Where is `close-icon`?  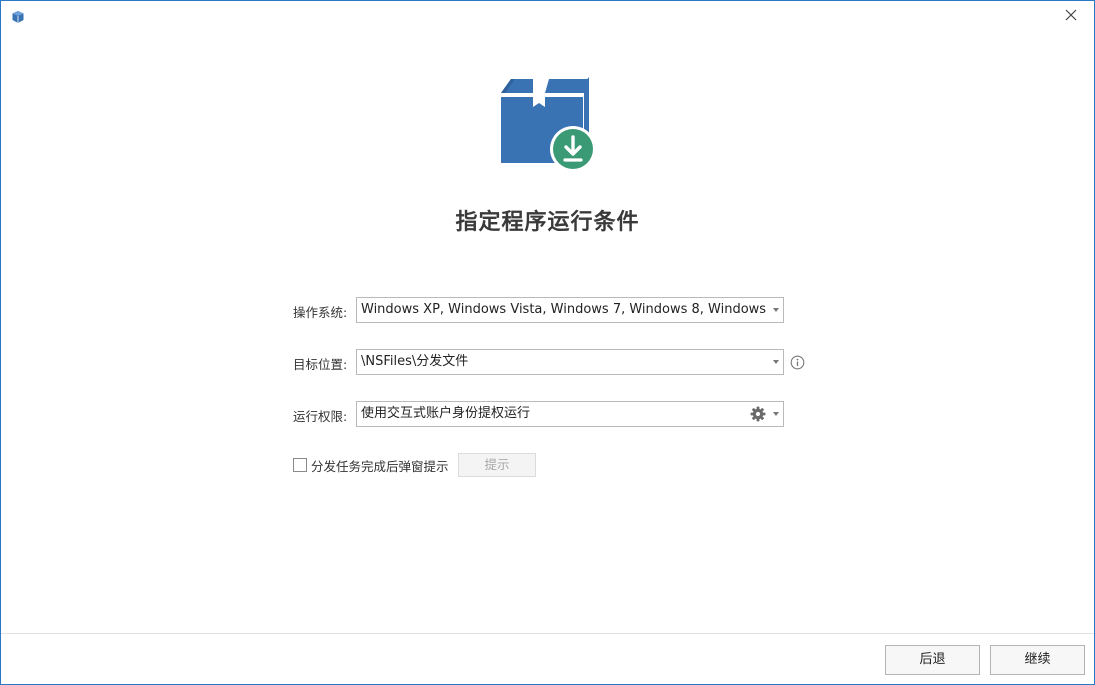 close-icon is located at coordinates (1071, 17).